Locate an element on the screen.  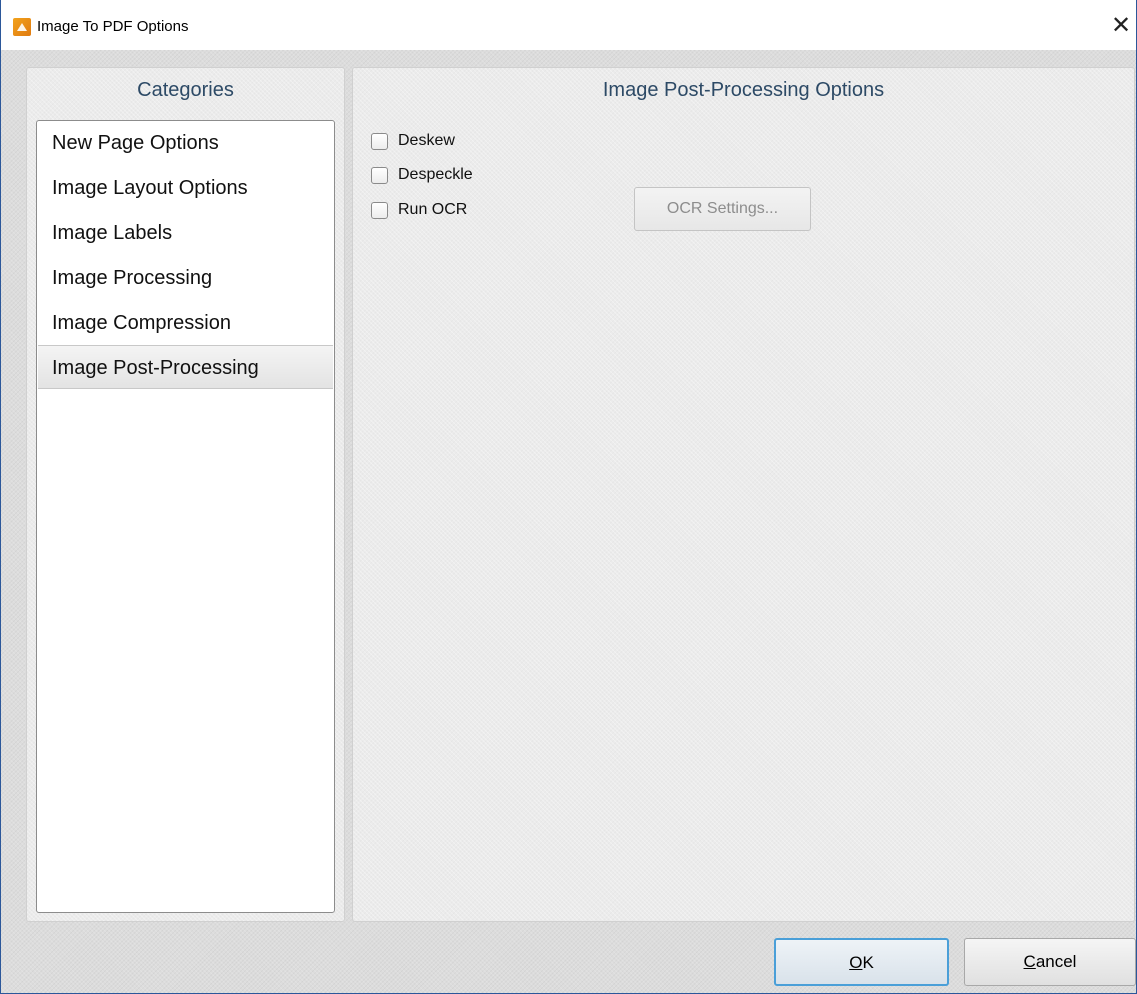
deskew-label: Deskew is located at coordinates (426, 140).